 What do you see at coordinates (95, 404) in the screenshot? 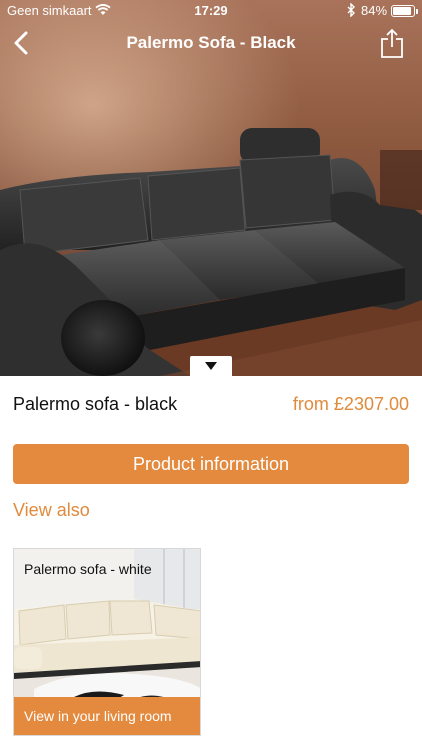
I see `product-name: Palermo sofa - black` at bounding box center [95, 404].